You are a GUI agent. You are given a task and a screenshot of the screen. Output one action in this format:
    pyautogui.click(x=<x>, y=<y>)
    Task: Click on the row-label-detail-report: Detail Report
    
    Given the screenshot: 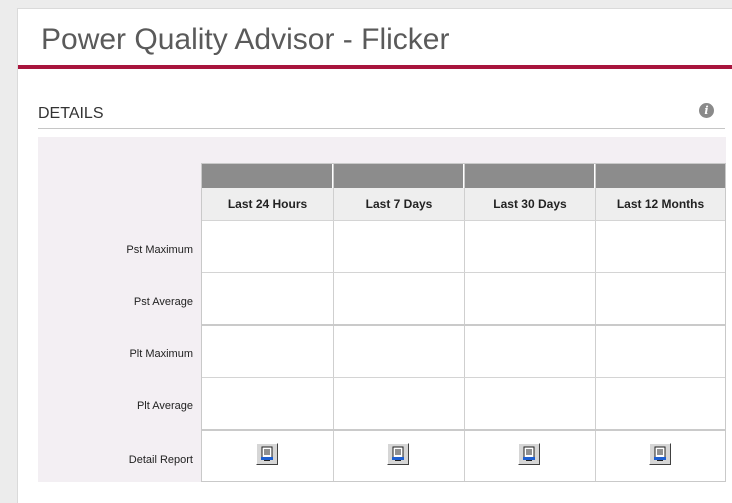 What is the action you would take?
    pyautogui.click(x=160, y=460)
    